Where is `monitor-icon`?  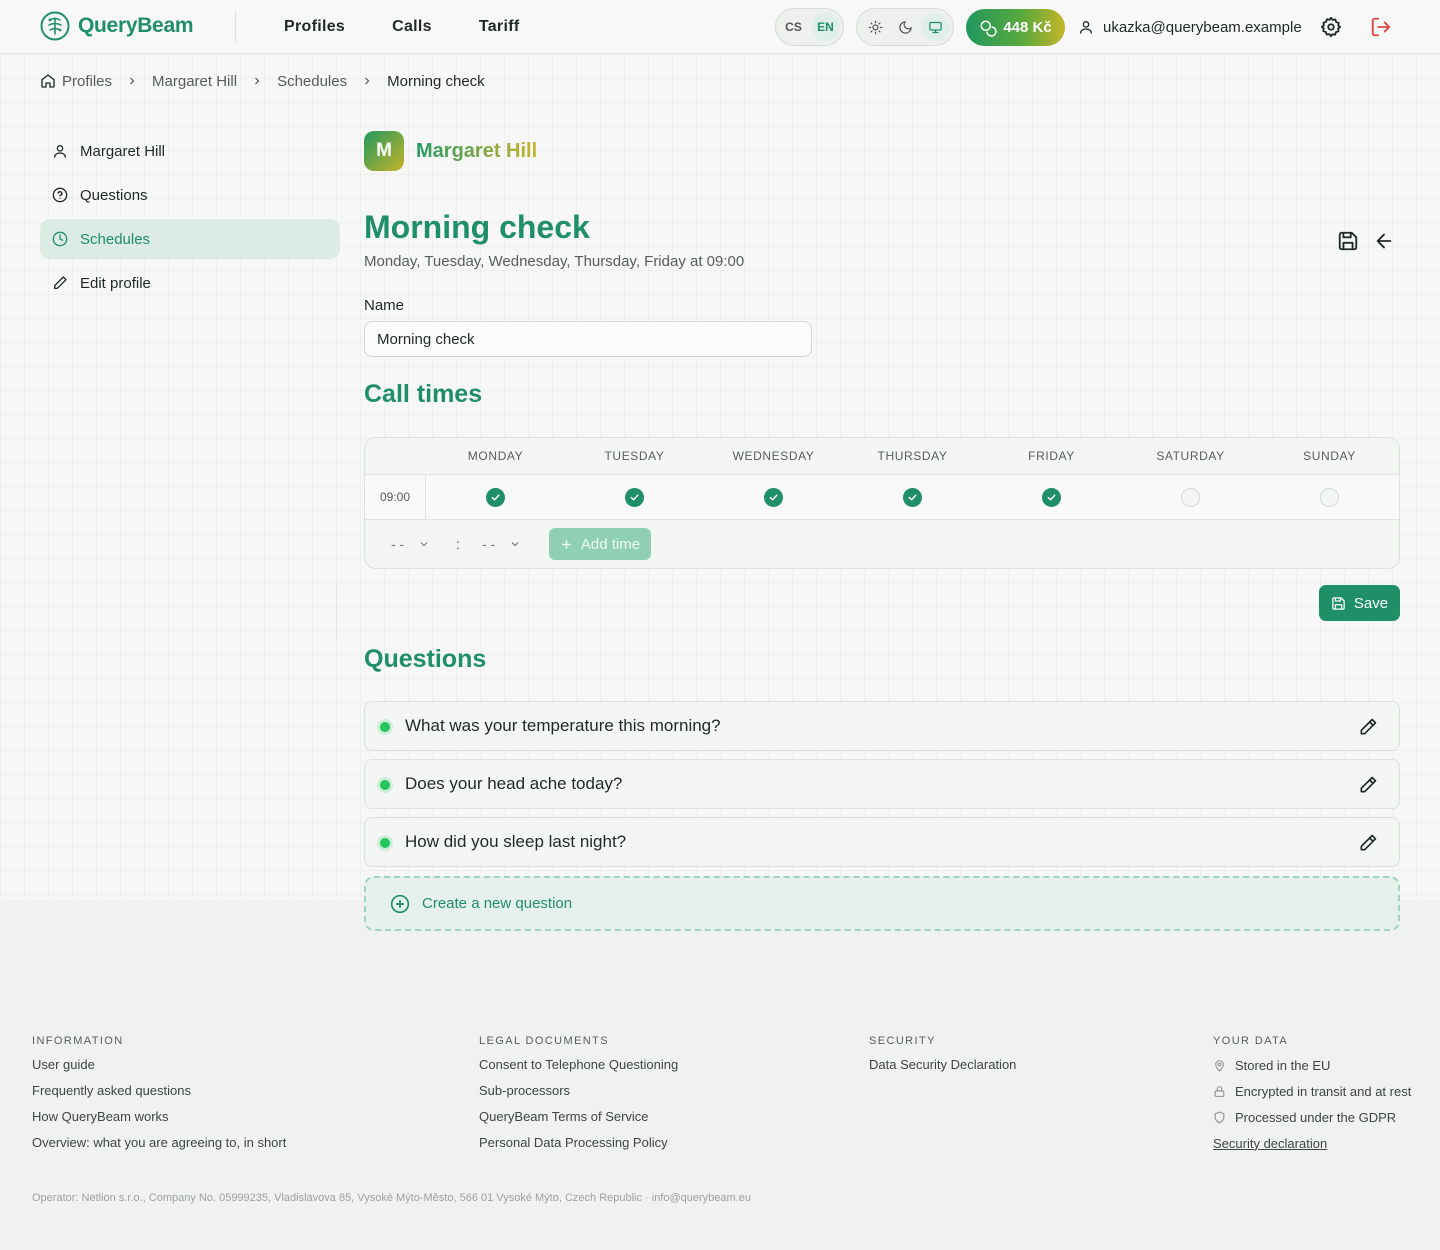 monitor-icon is located at coordinates (935, 27).